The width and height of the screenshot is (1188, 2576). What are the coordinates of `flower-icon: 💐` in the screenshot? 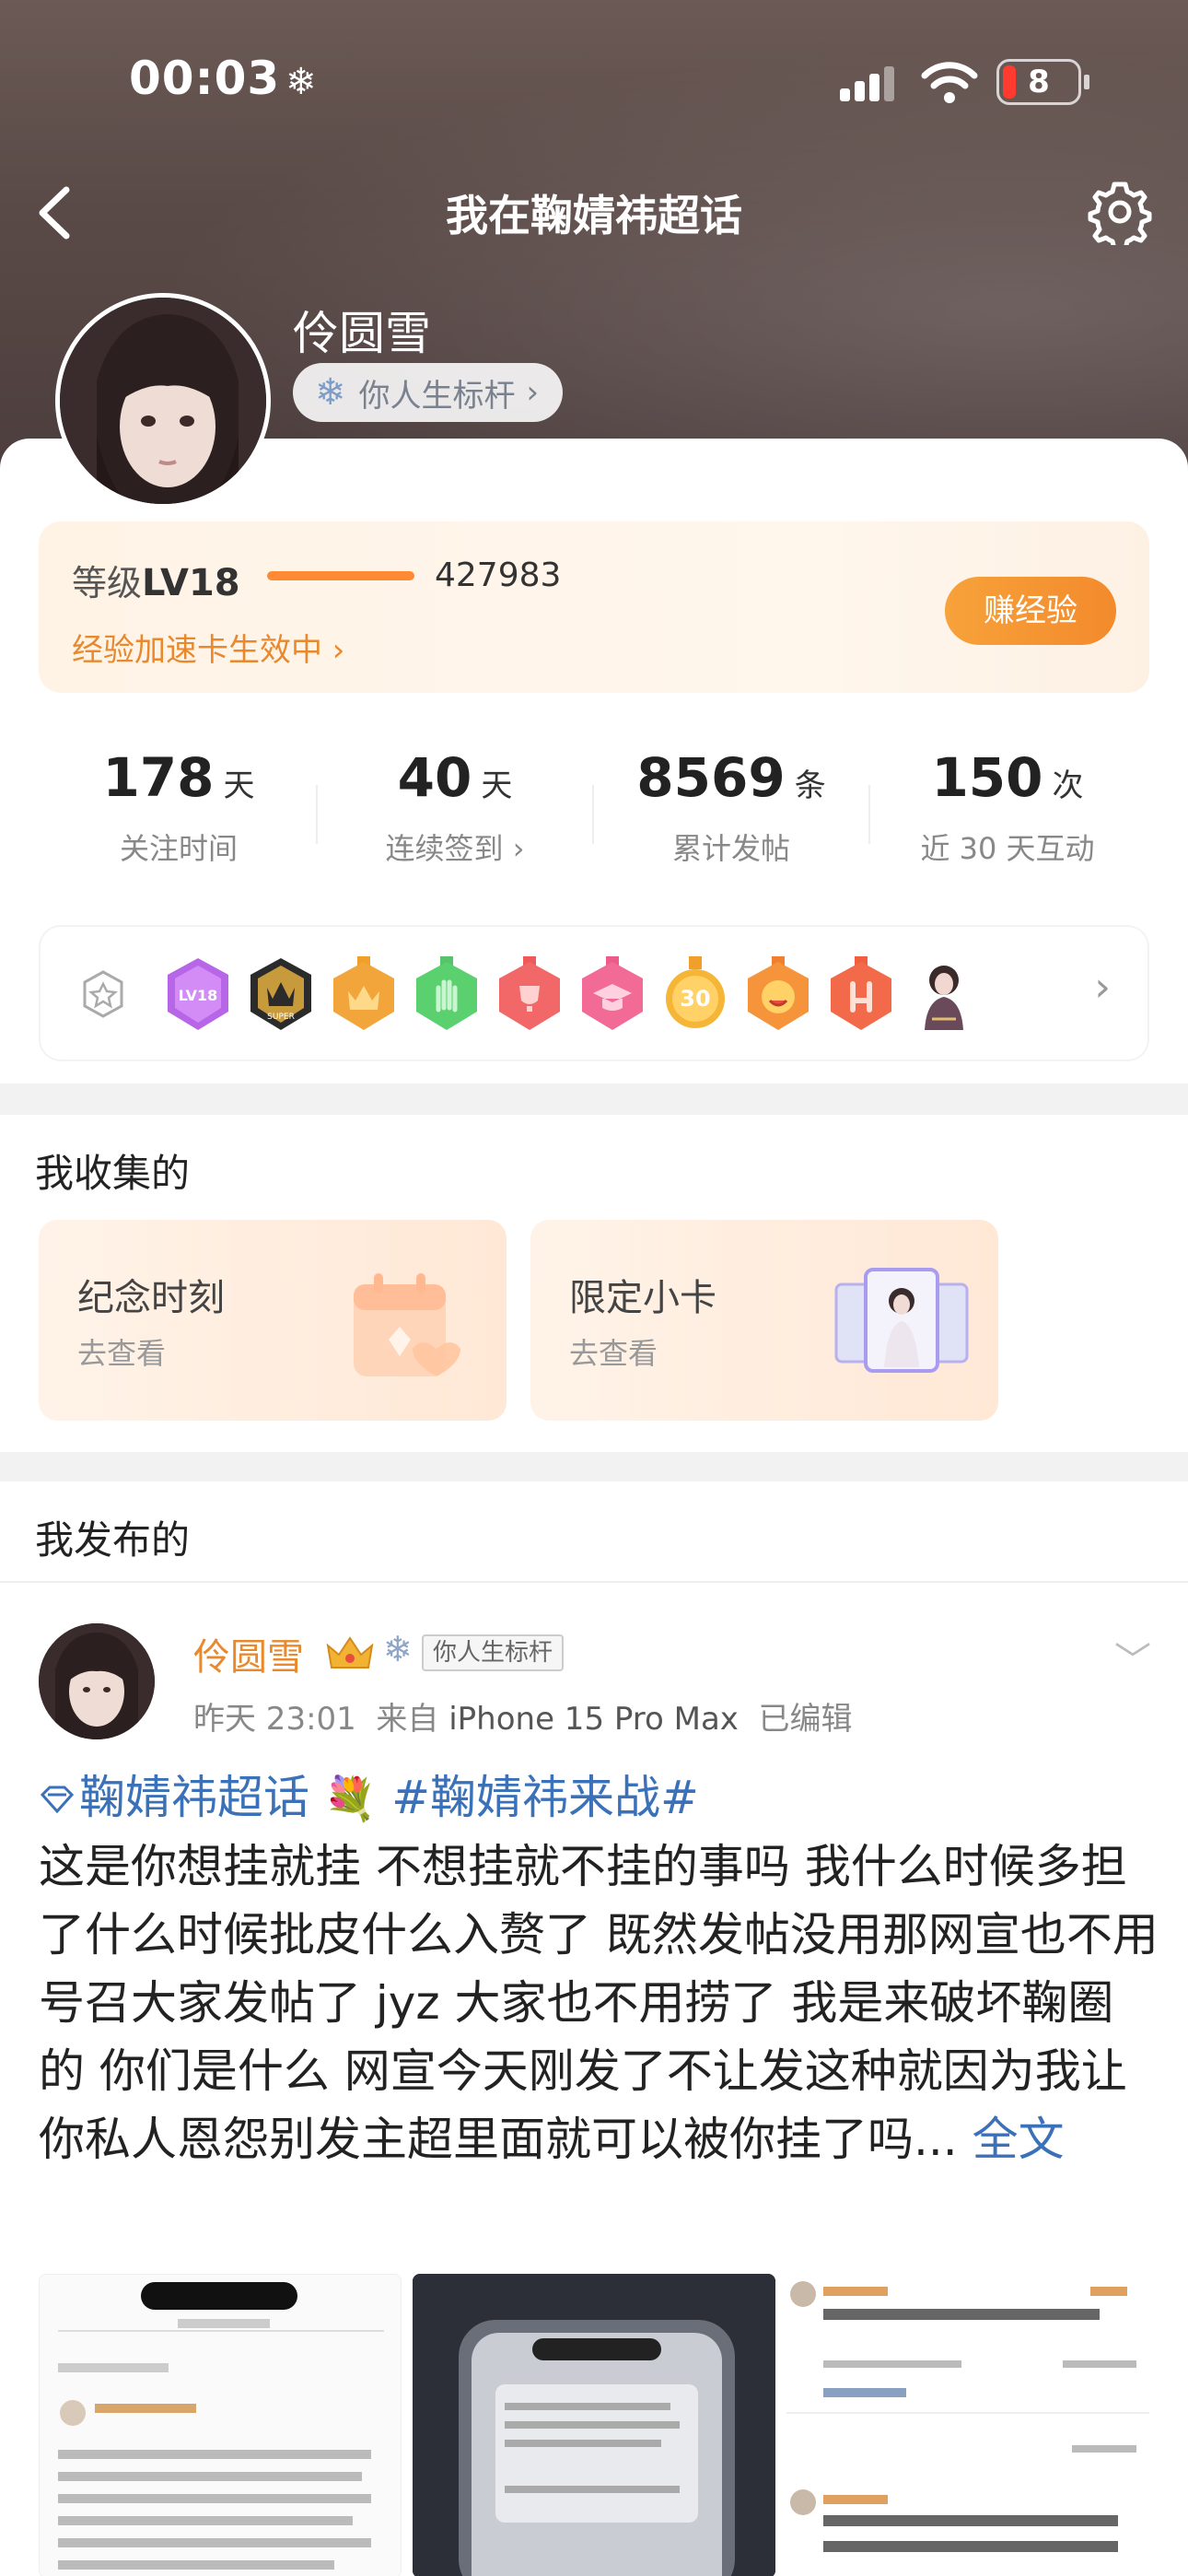 It's located at (350, 1798).